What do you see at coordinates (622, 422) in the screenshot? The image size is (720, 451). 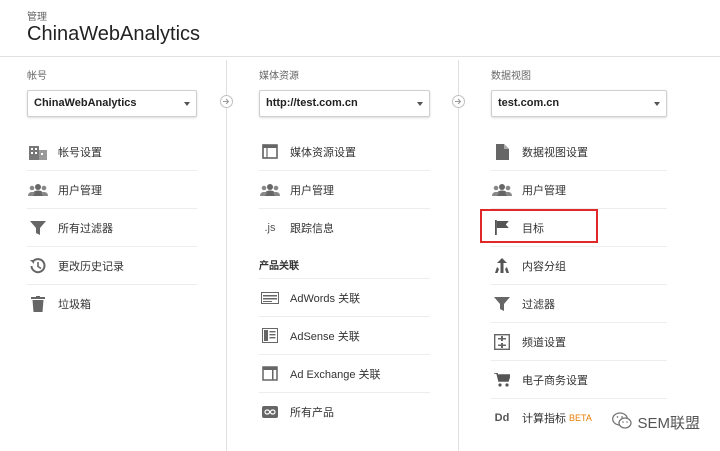 I see `wechat-icon` at bounding box center [622, 422].